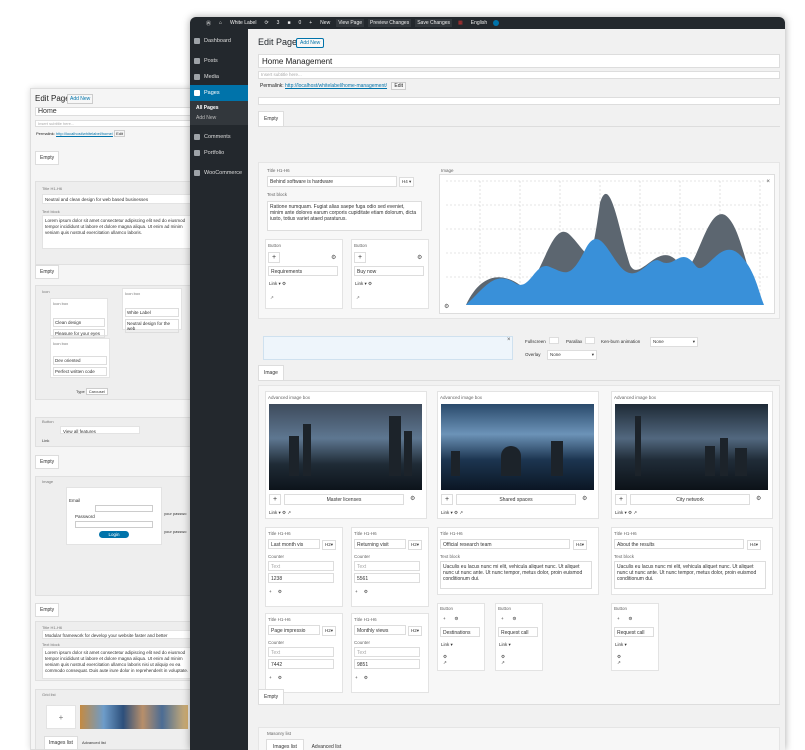  What do you see at coordinates (350, 23) in the screenshot?
I see `view-page-link: View Page` at bounding box center [350, 23].